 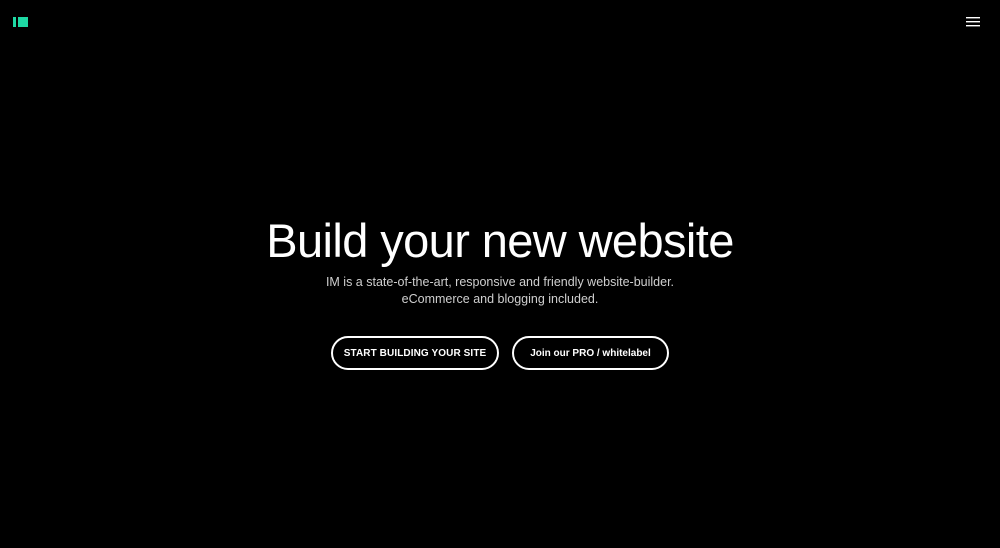 I want to click on join-pro-button: Join our PRO / whitelabel, so click(x=590, y=353).